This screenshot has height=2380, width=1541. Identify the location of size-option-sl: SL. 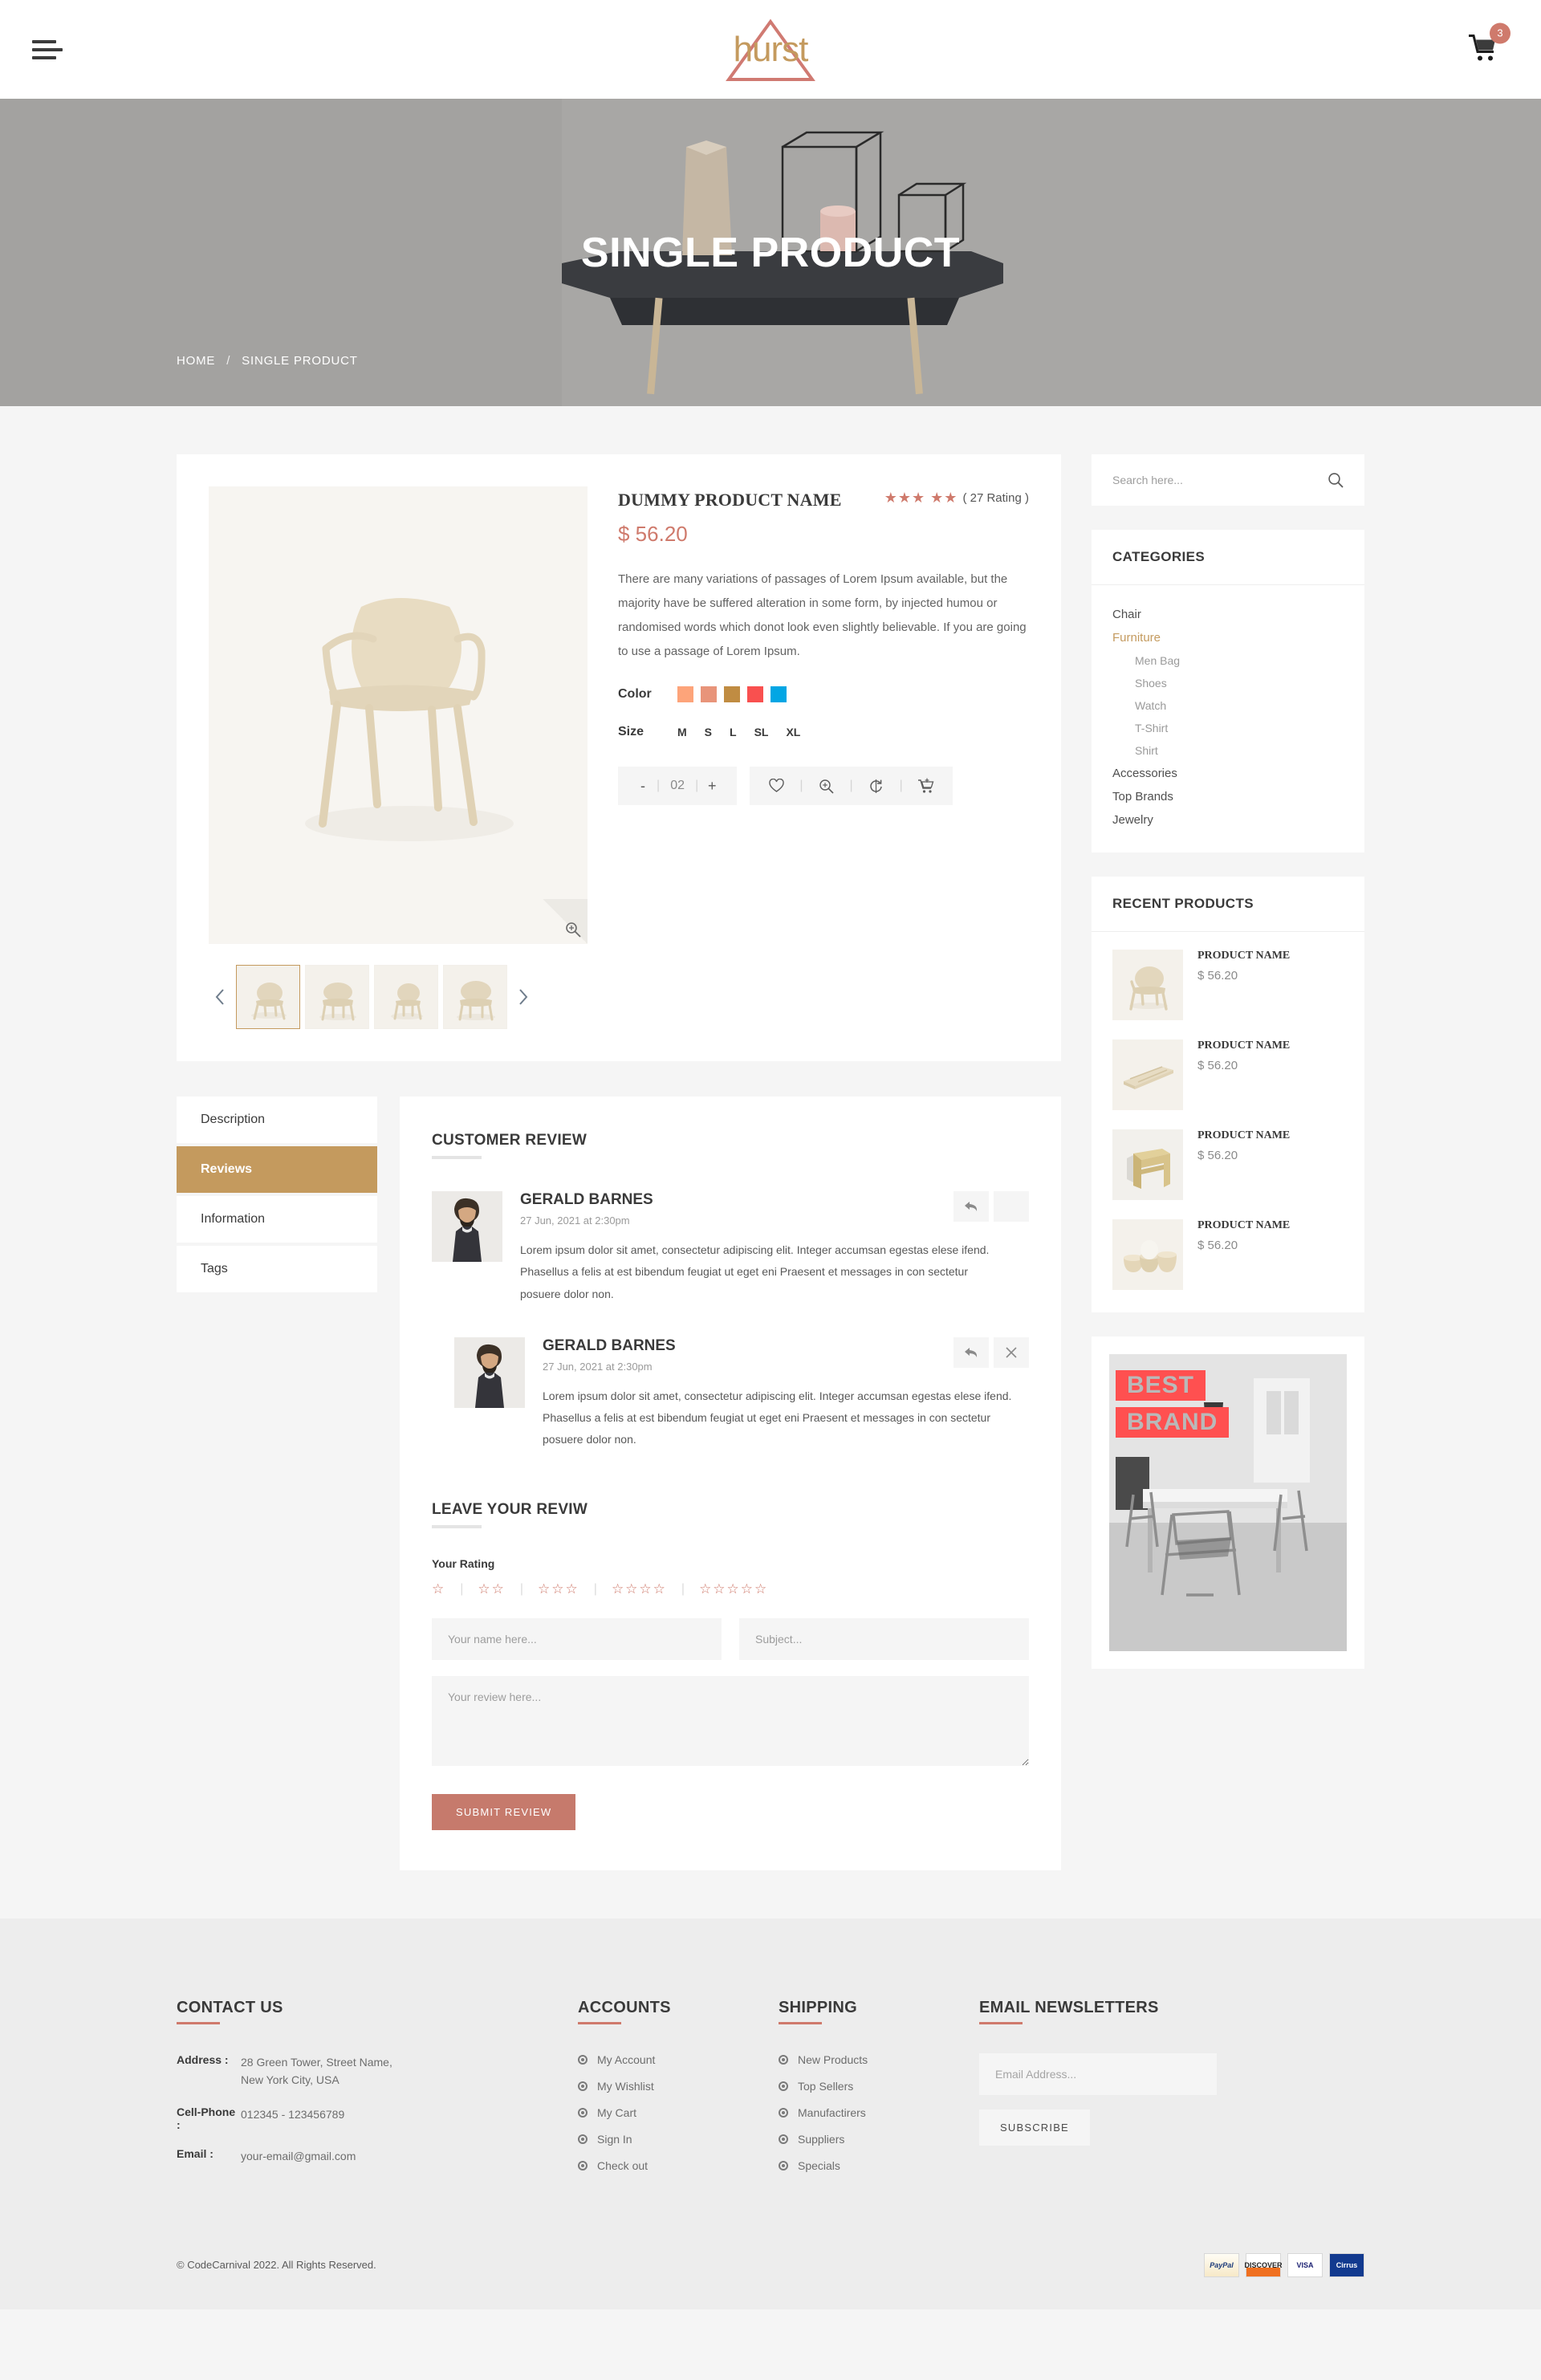
(761, 732).